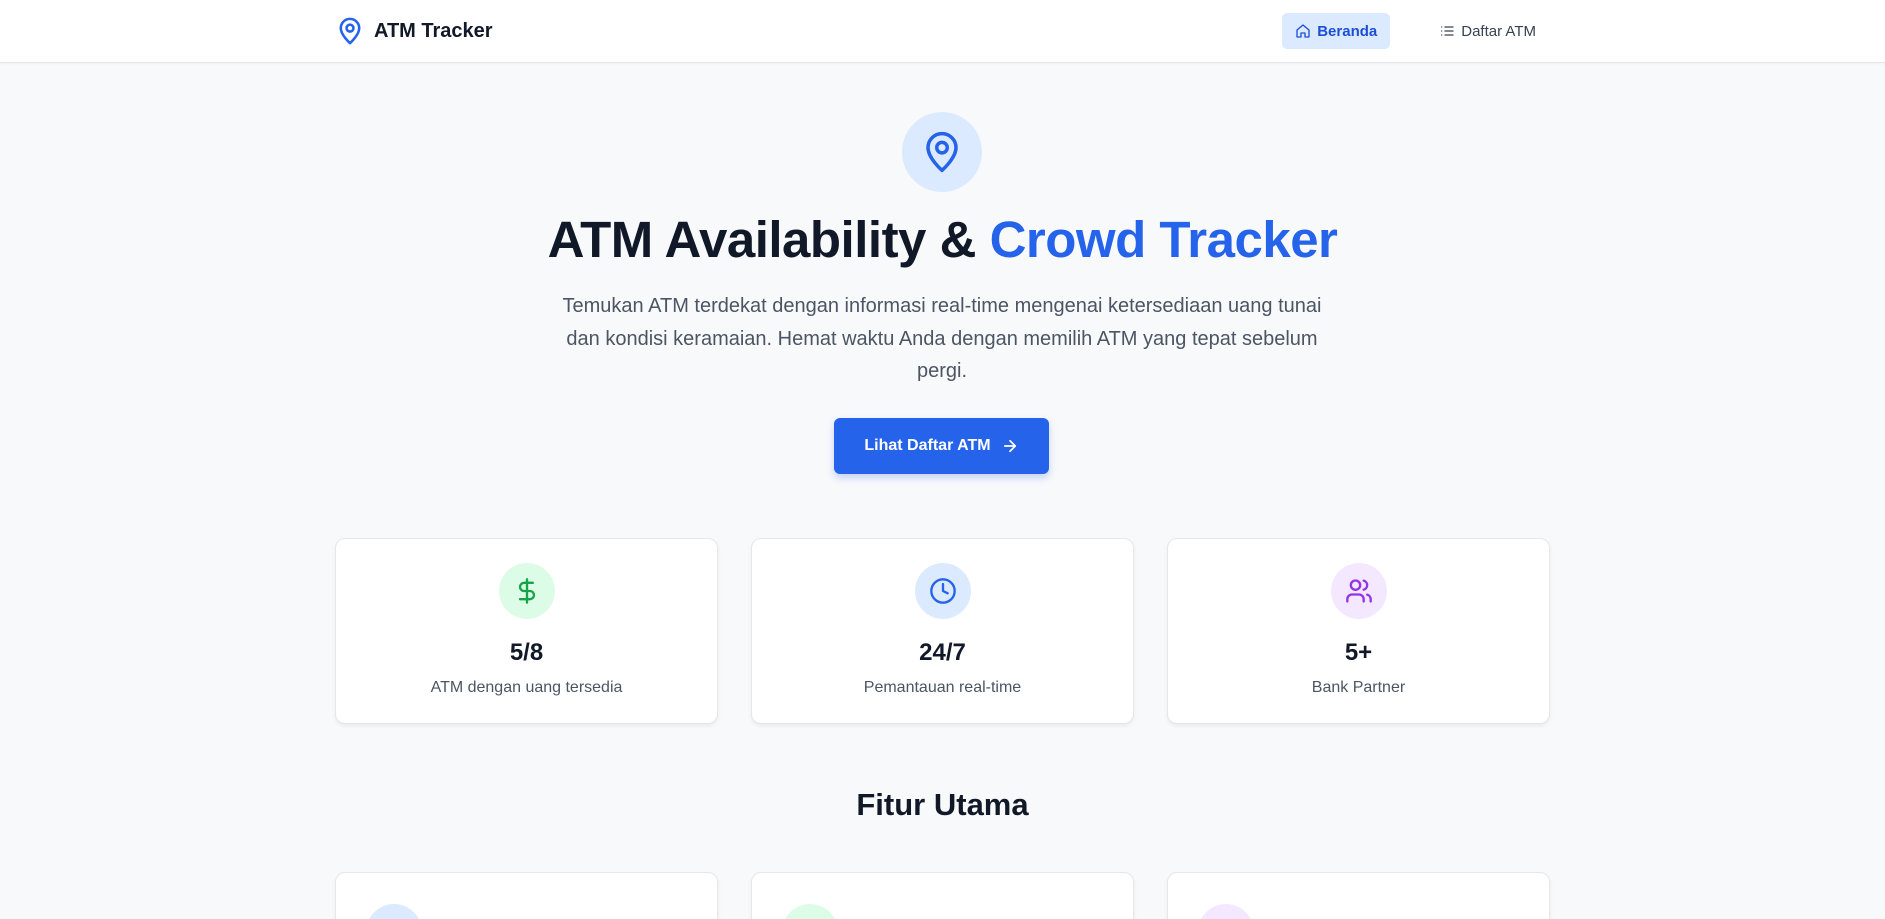 The width and height of the screenshot is (1885, 919). What do you see at coordinates (1447, 31) in the screenshot?
I see `list-icon` at bounding box center [1447, 31].